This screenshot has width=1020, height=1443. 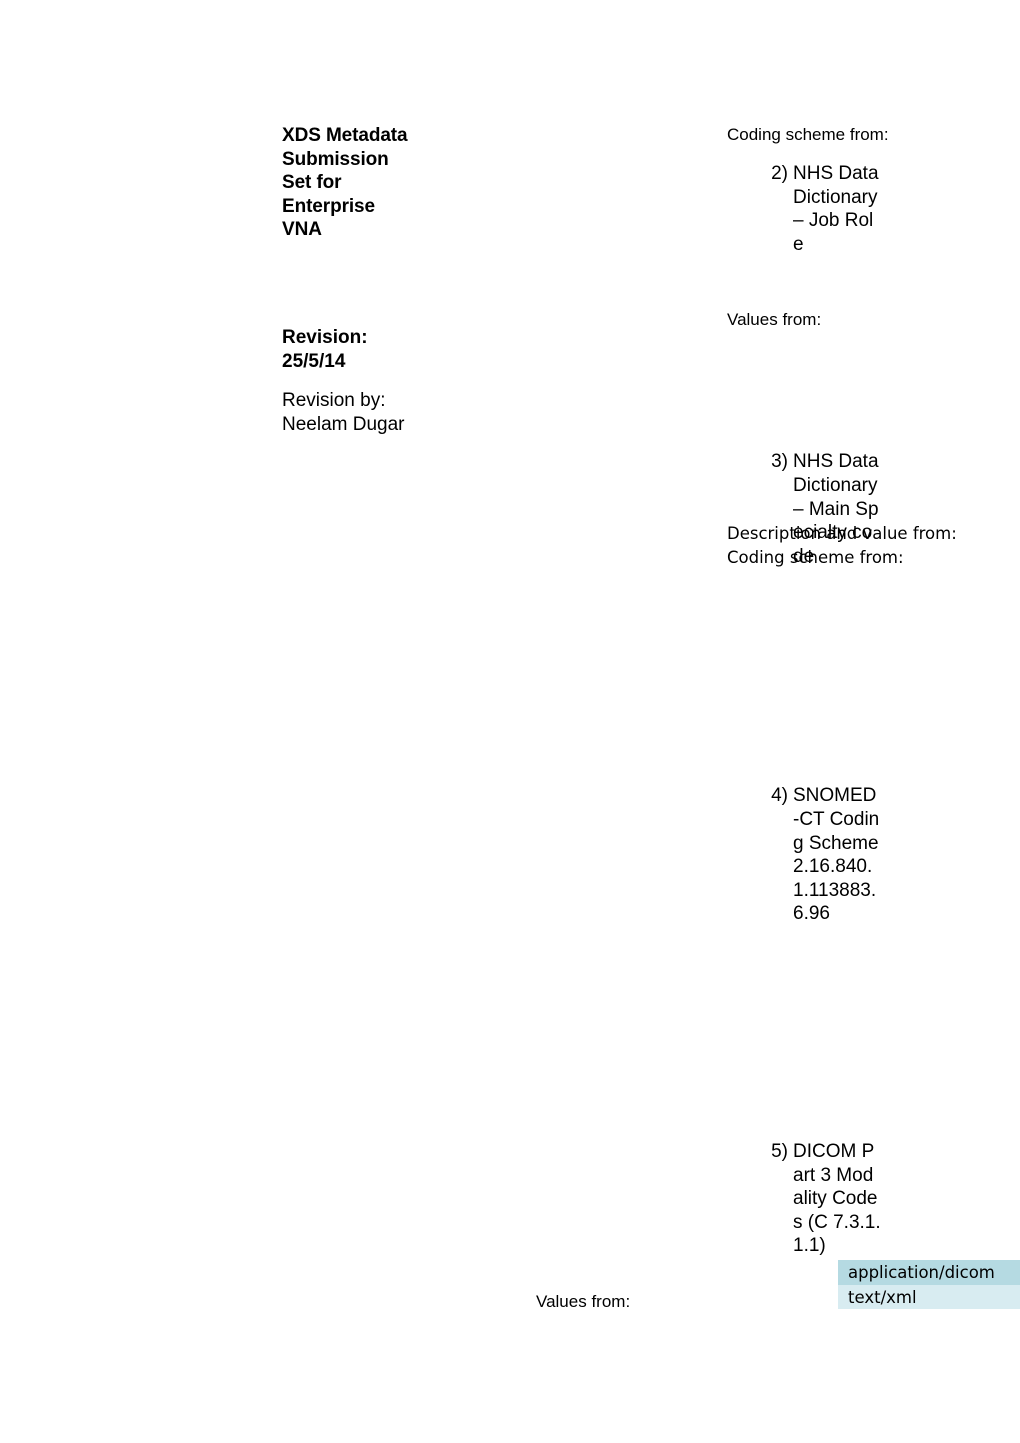 I want to click on caption-values-from-2: Values from:, so click(x=583, y=1301).